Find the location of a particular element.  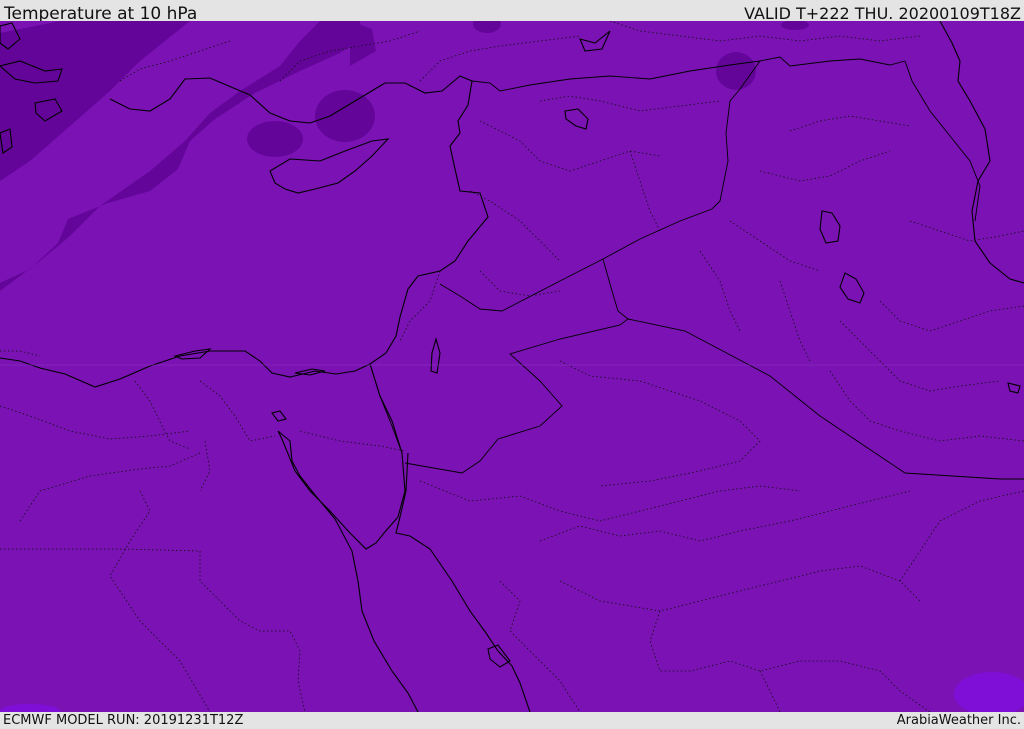

model-run-label: ECMWF MODEL RUN: 20191231T12Z is located at coordinates (123, 720).